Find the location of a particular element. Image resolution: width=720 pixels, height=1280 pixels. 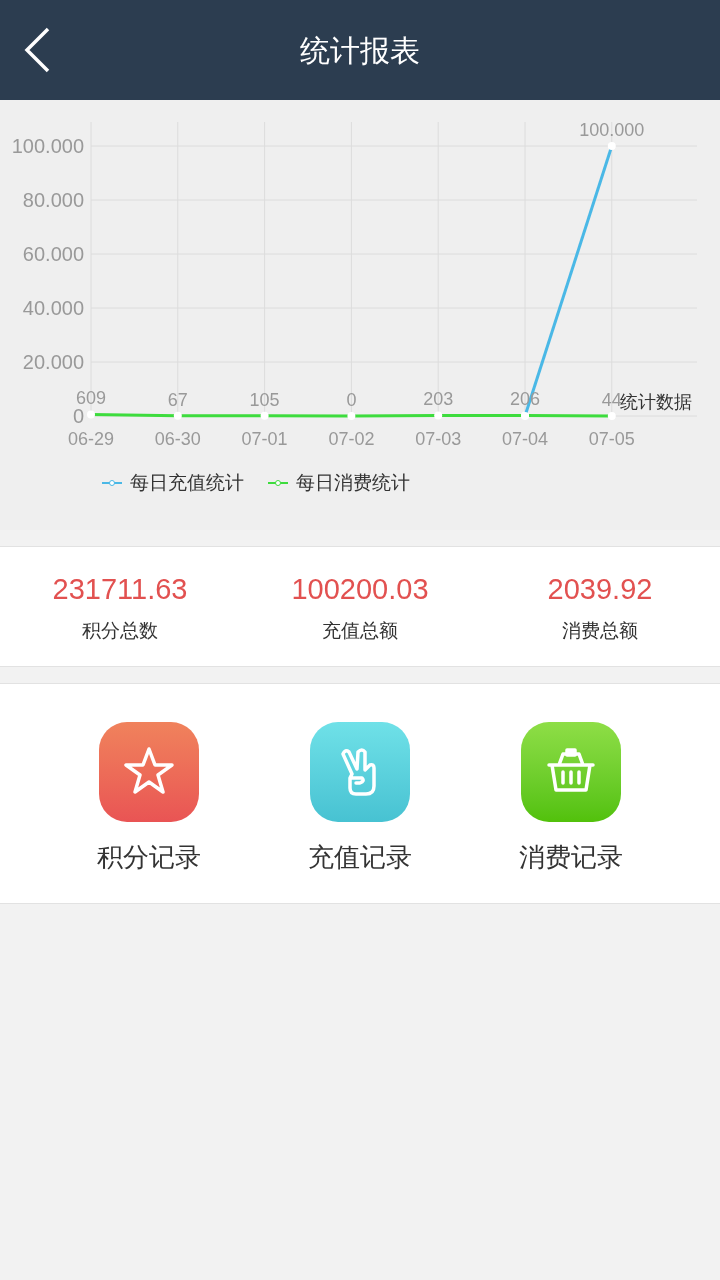

data-label: 100.000 is located at coordinates (612, 130).